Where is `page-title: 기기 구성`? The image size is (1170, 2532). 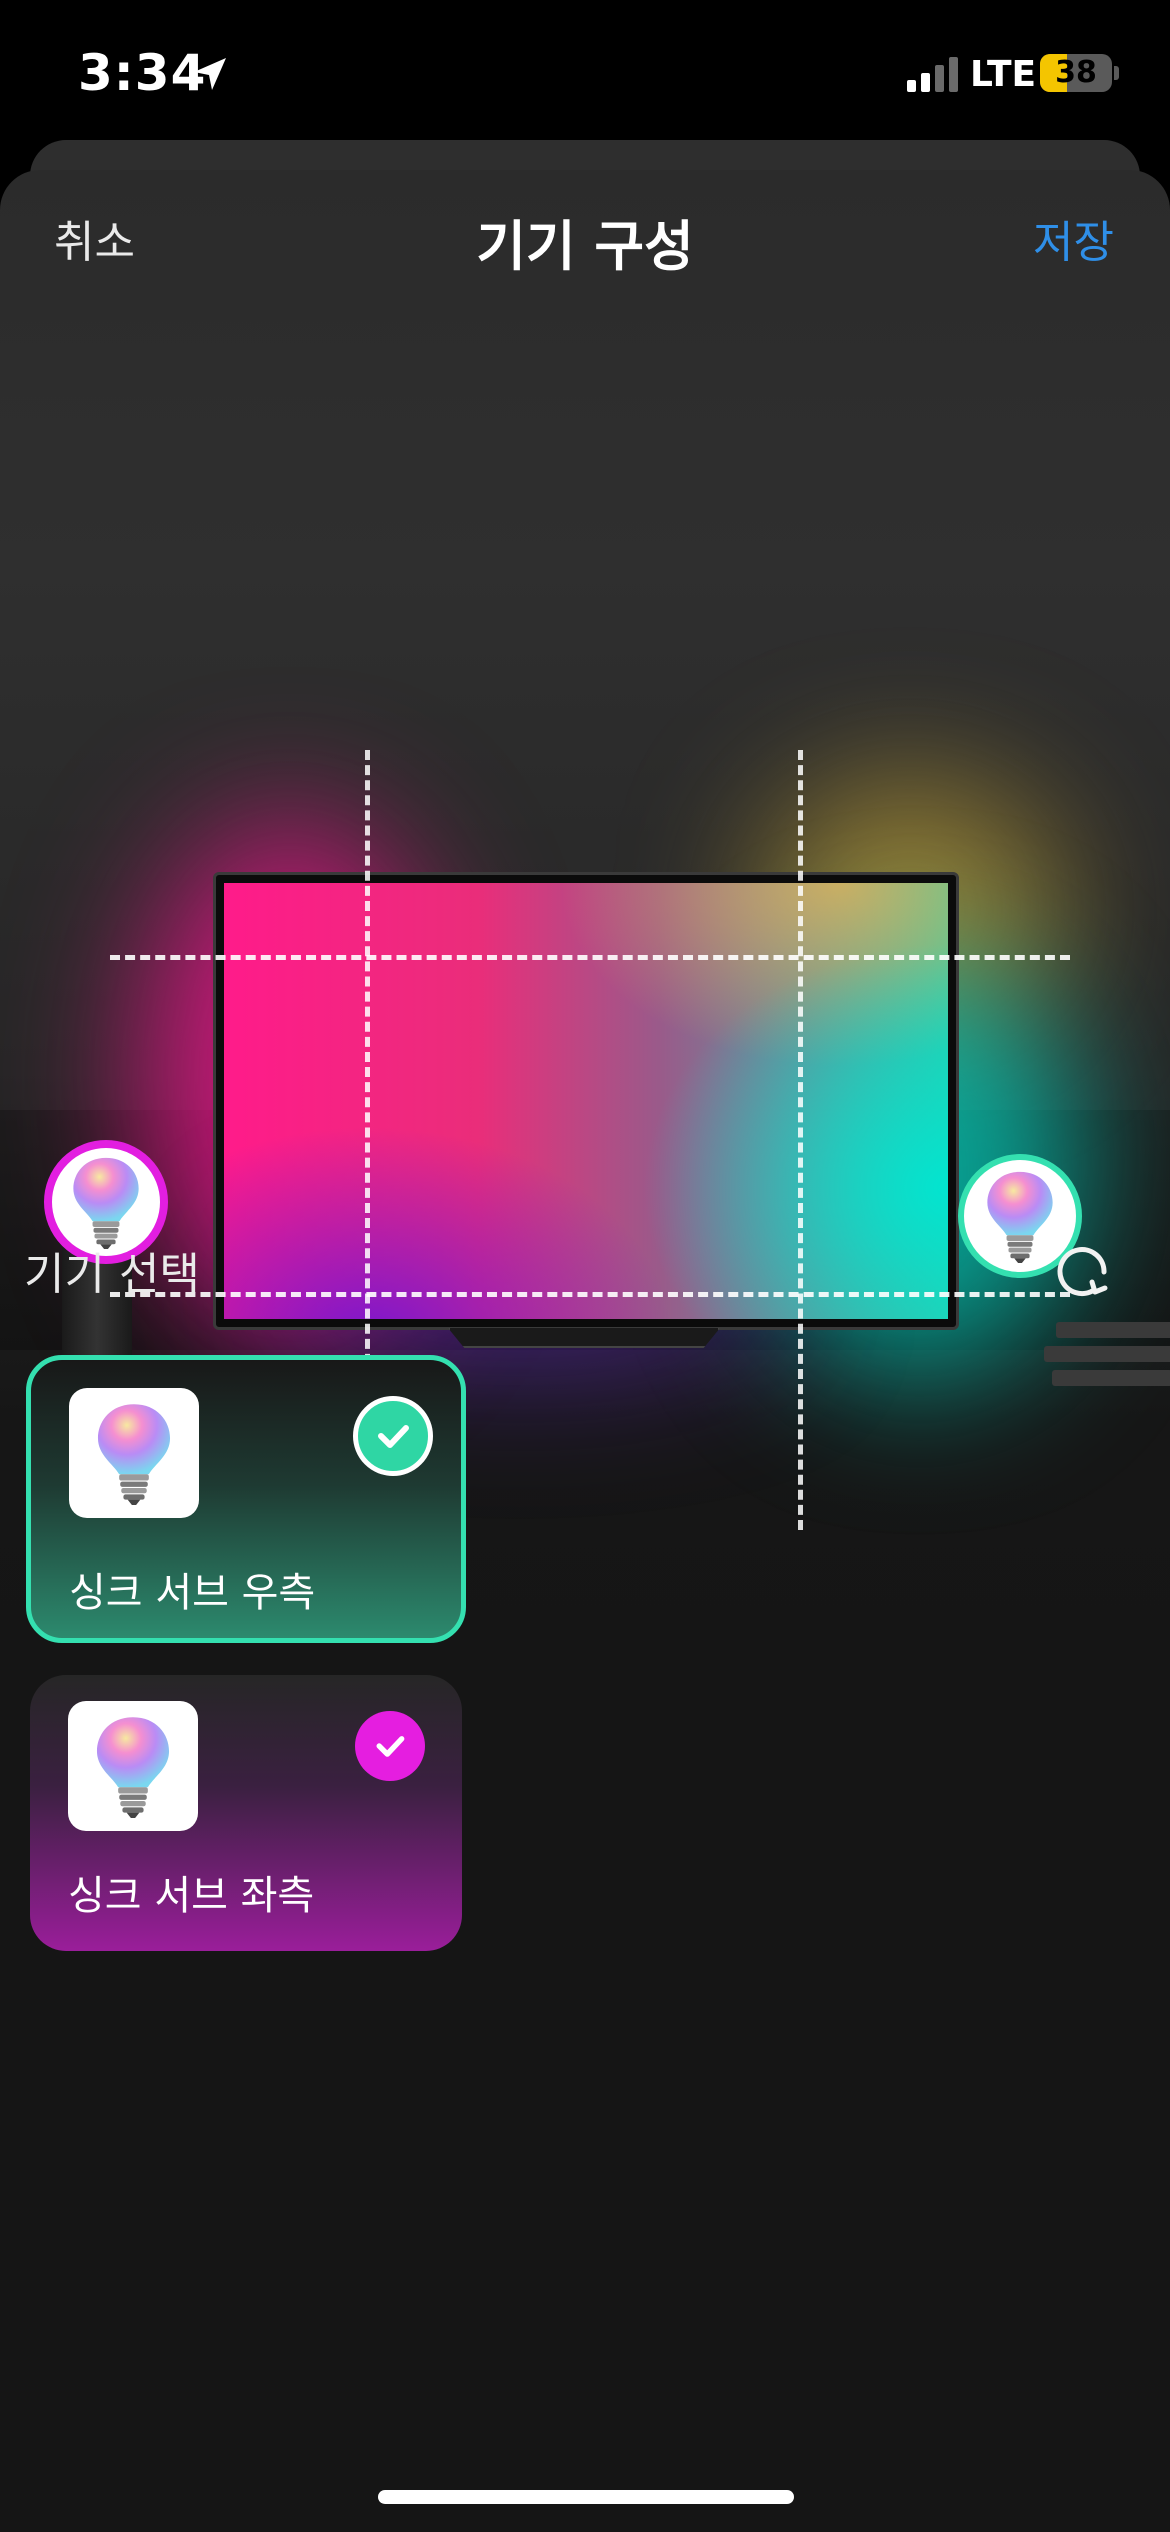
page-title: 기기 구성 is located at coordinates (585, 246).